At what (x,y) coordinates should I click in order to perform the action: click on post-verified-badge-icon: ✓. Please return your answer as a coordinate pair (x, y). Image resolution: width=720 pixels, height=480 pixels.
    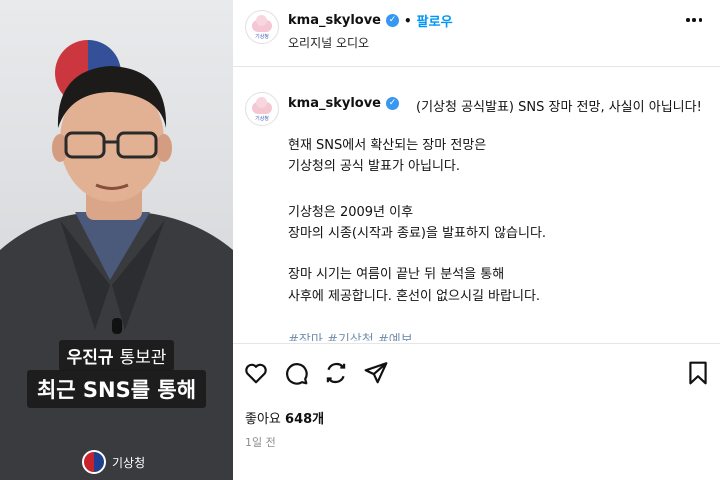
    Looking at the image, I should click on (392, 103).